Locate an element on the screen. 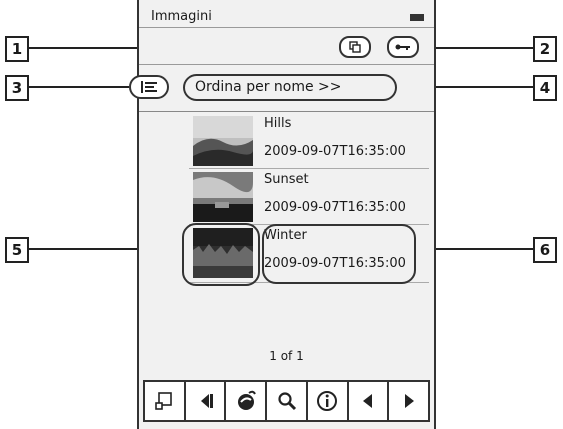 The width and height of the screenshot is (563, 429). options-button is located at coordinates (403, 47).